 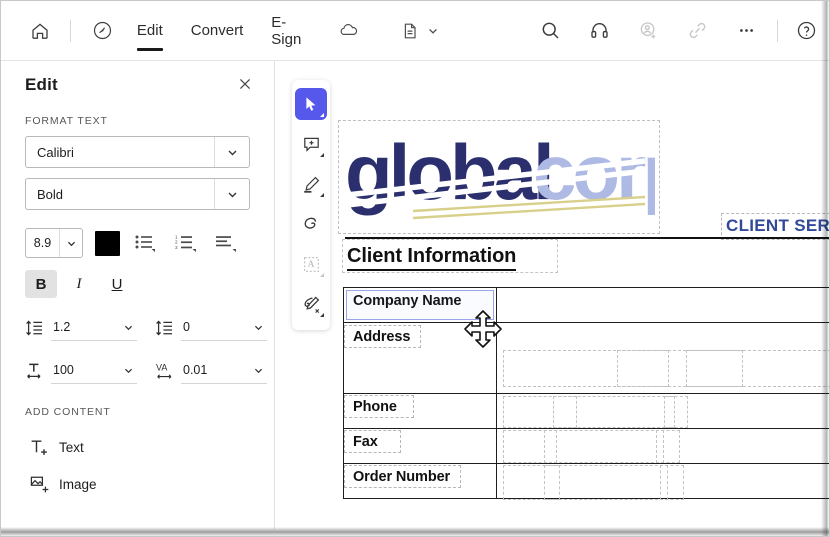 What do you see at coordinates (775, 226) in the screenshot?
I see `client-service-heading: CLIENT SERVICE` at bounding box center [775, 226].